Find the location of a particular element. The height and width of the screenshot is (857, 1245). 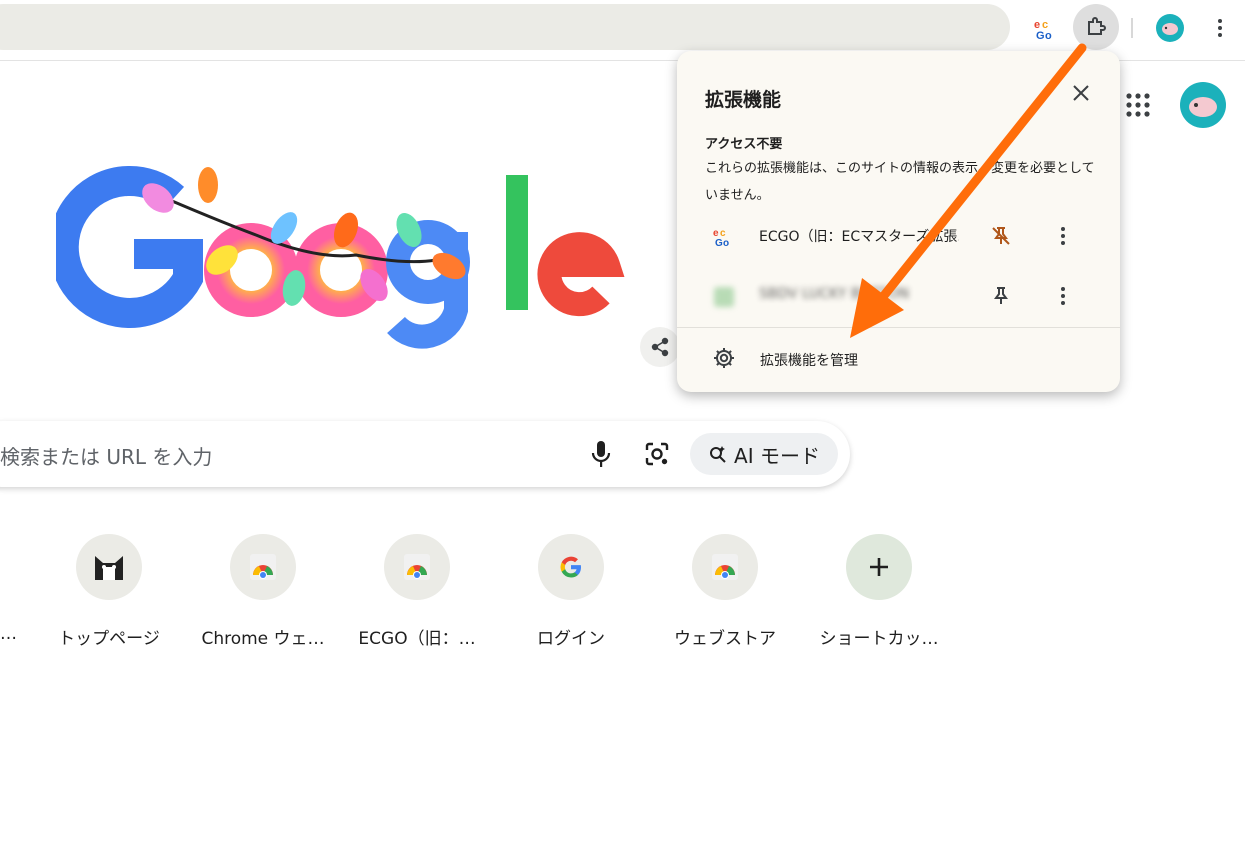

google-doodle is located at coordinates (337, 255).